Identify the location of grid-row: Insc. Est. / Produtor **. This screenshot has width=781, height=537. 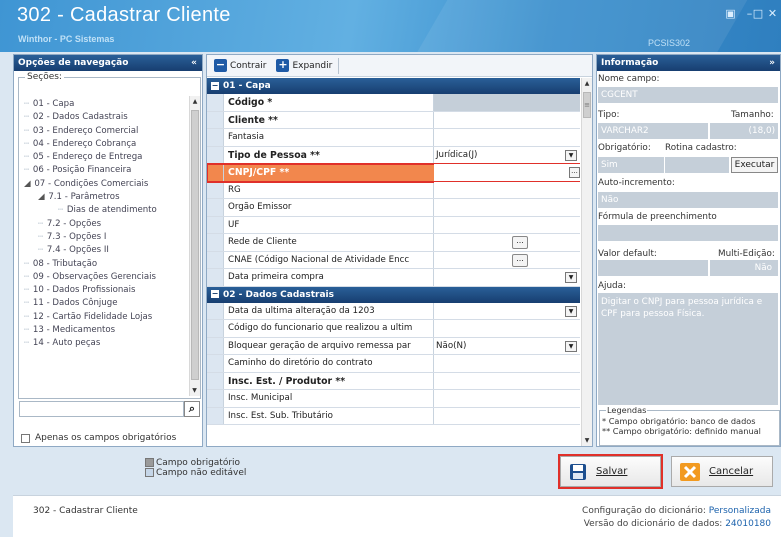
(393, 381).